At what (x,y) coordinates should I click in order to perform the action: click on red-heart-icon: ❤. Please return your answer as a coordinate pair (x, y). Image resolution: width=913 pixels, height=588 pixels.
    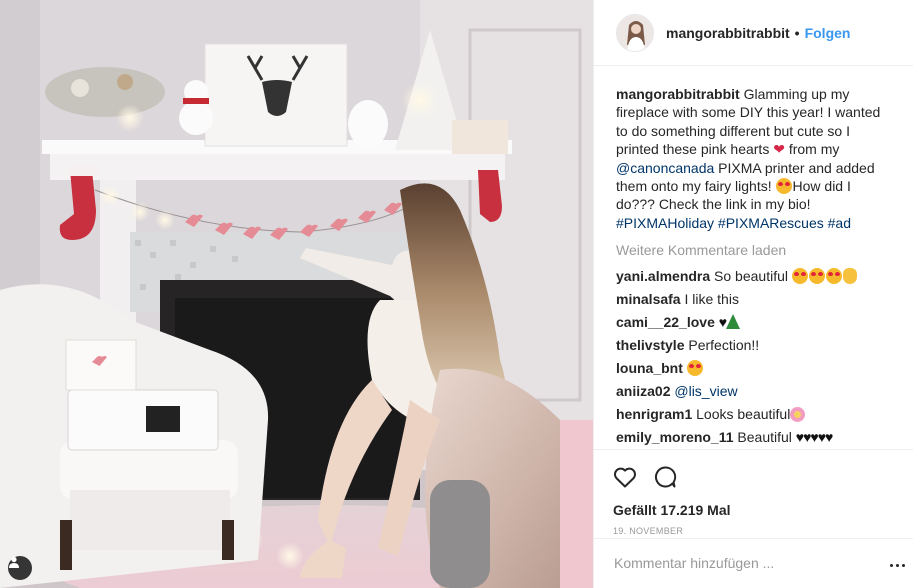
    Looking at the image, I should click on (779, 149).